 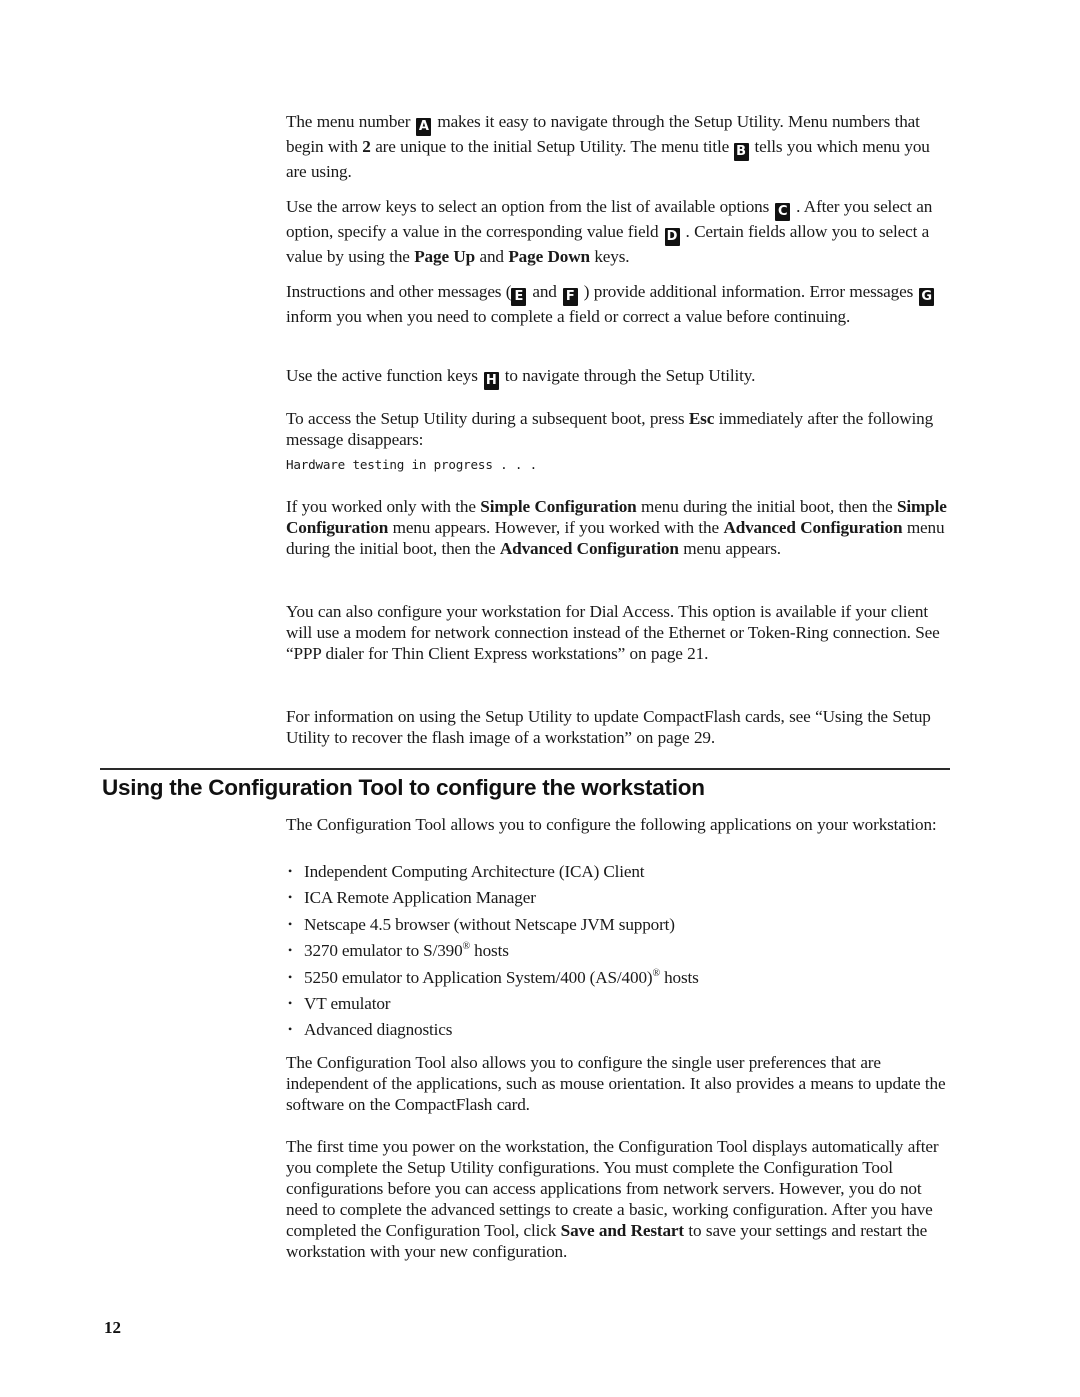 What do you see at coordinates (618, 1006) in the screenshot?
I see `list-item: • VT emulator` at bounding box center [618, 1006].